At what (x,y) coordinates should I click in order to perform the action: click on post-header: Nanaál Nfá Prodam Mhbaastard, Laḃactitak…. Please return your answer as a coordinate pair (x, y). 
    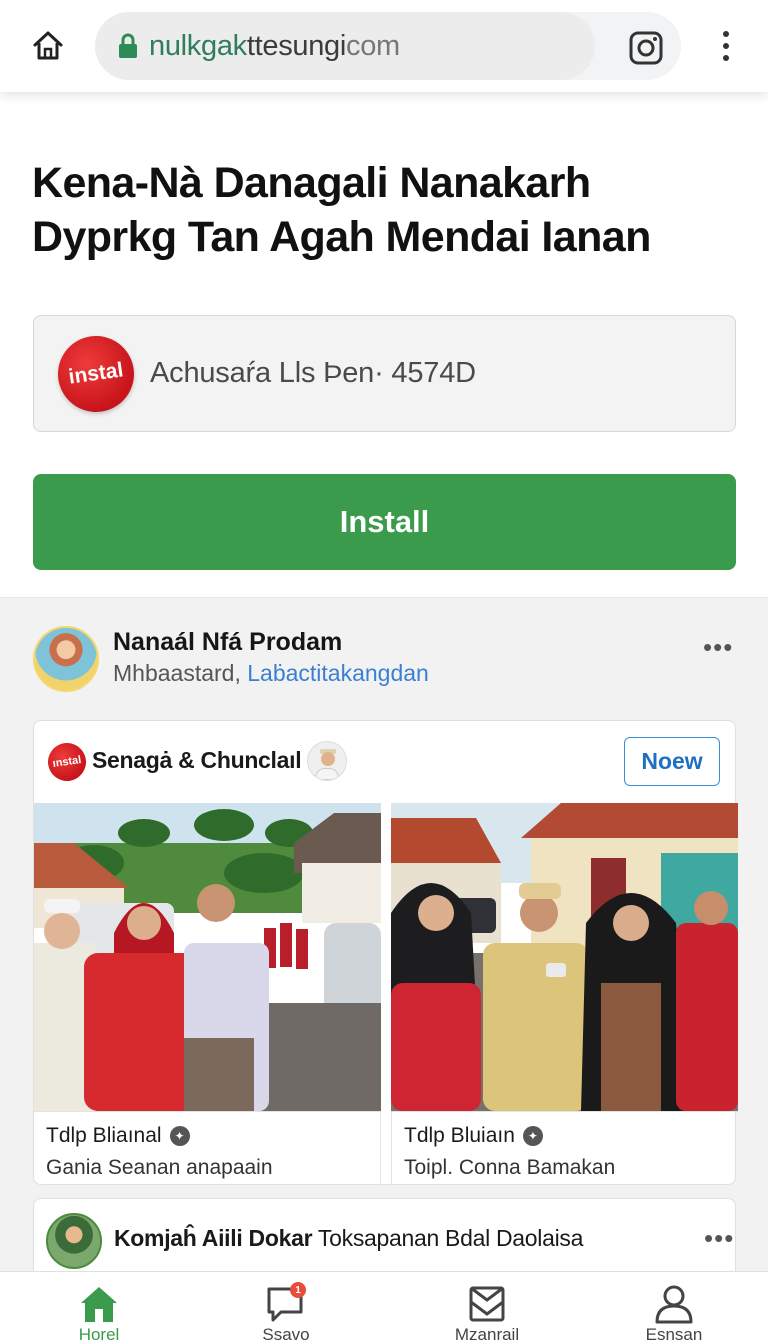
    Looking at the image, I should click on (383, 661).